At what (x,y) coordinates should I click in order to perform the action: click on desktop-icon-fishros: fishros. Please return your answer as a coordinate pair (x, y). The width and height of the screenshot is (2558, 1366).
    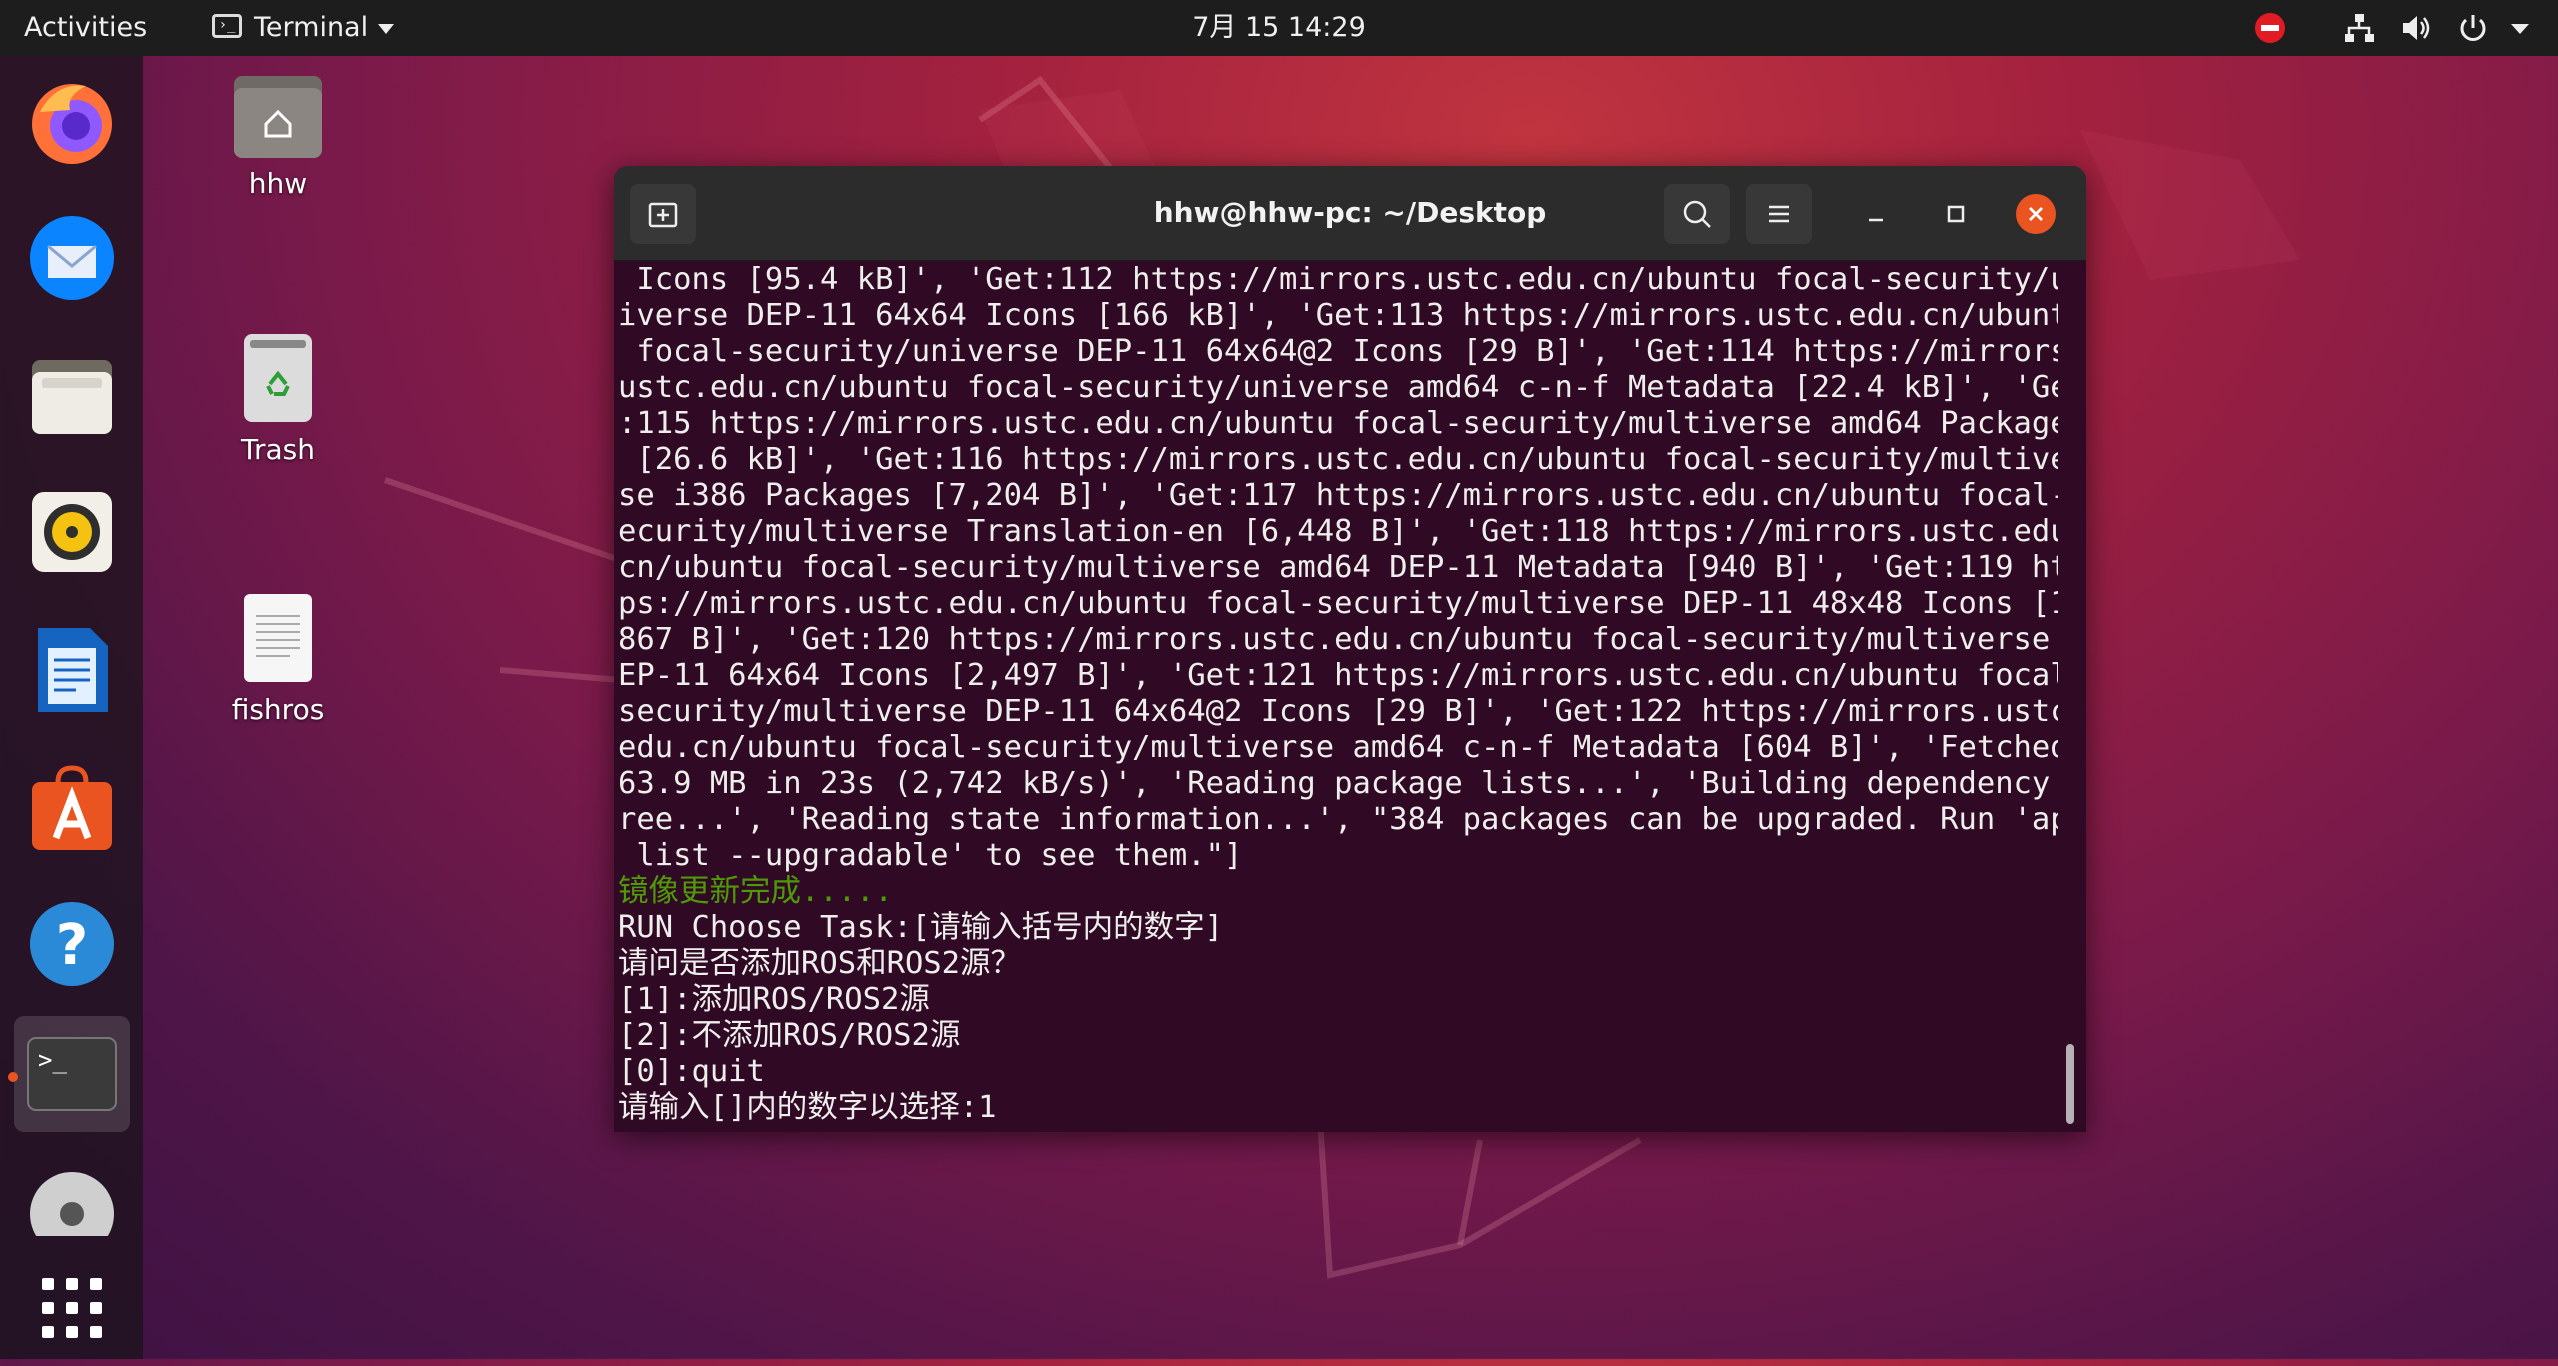
    Looking at the image, I should click on (278, 658).